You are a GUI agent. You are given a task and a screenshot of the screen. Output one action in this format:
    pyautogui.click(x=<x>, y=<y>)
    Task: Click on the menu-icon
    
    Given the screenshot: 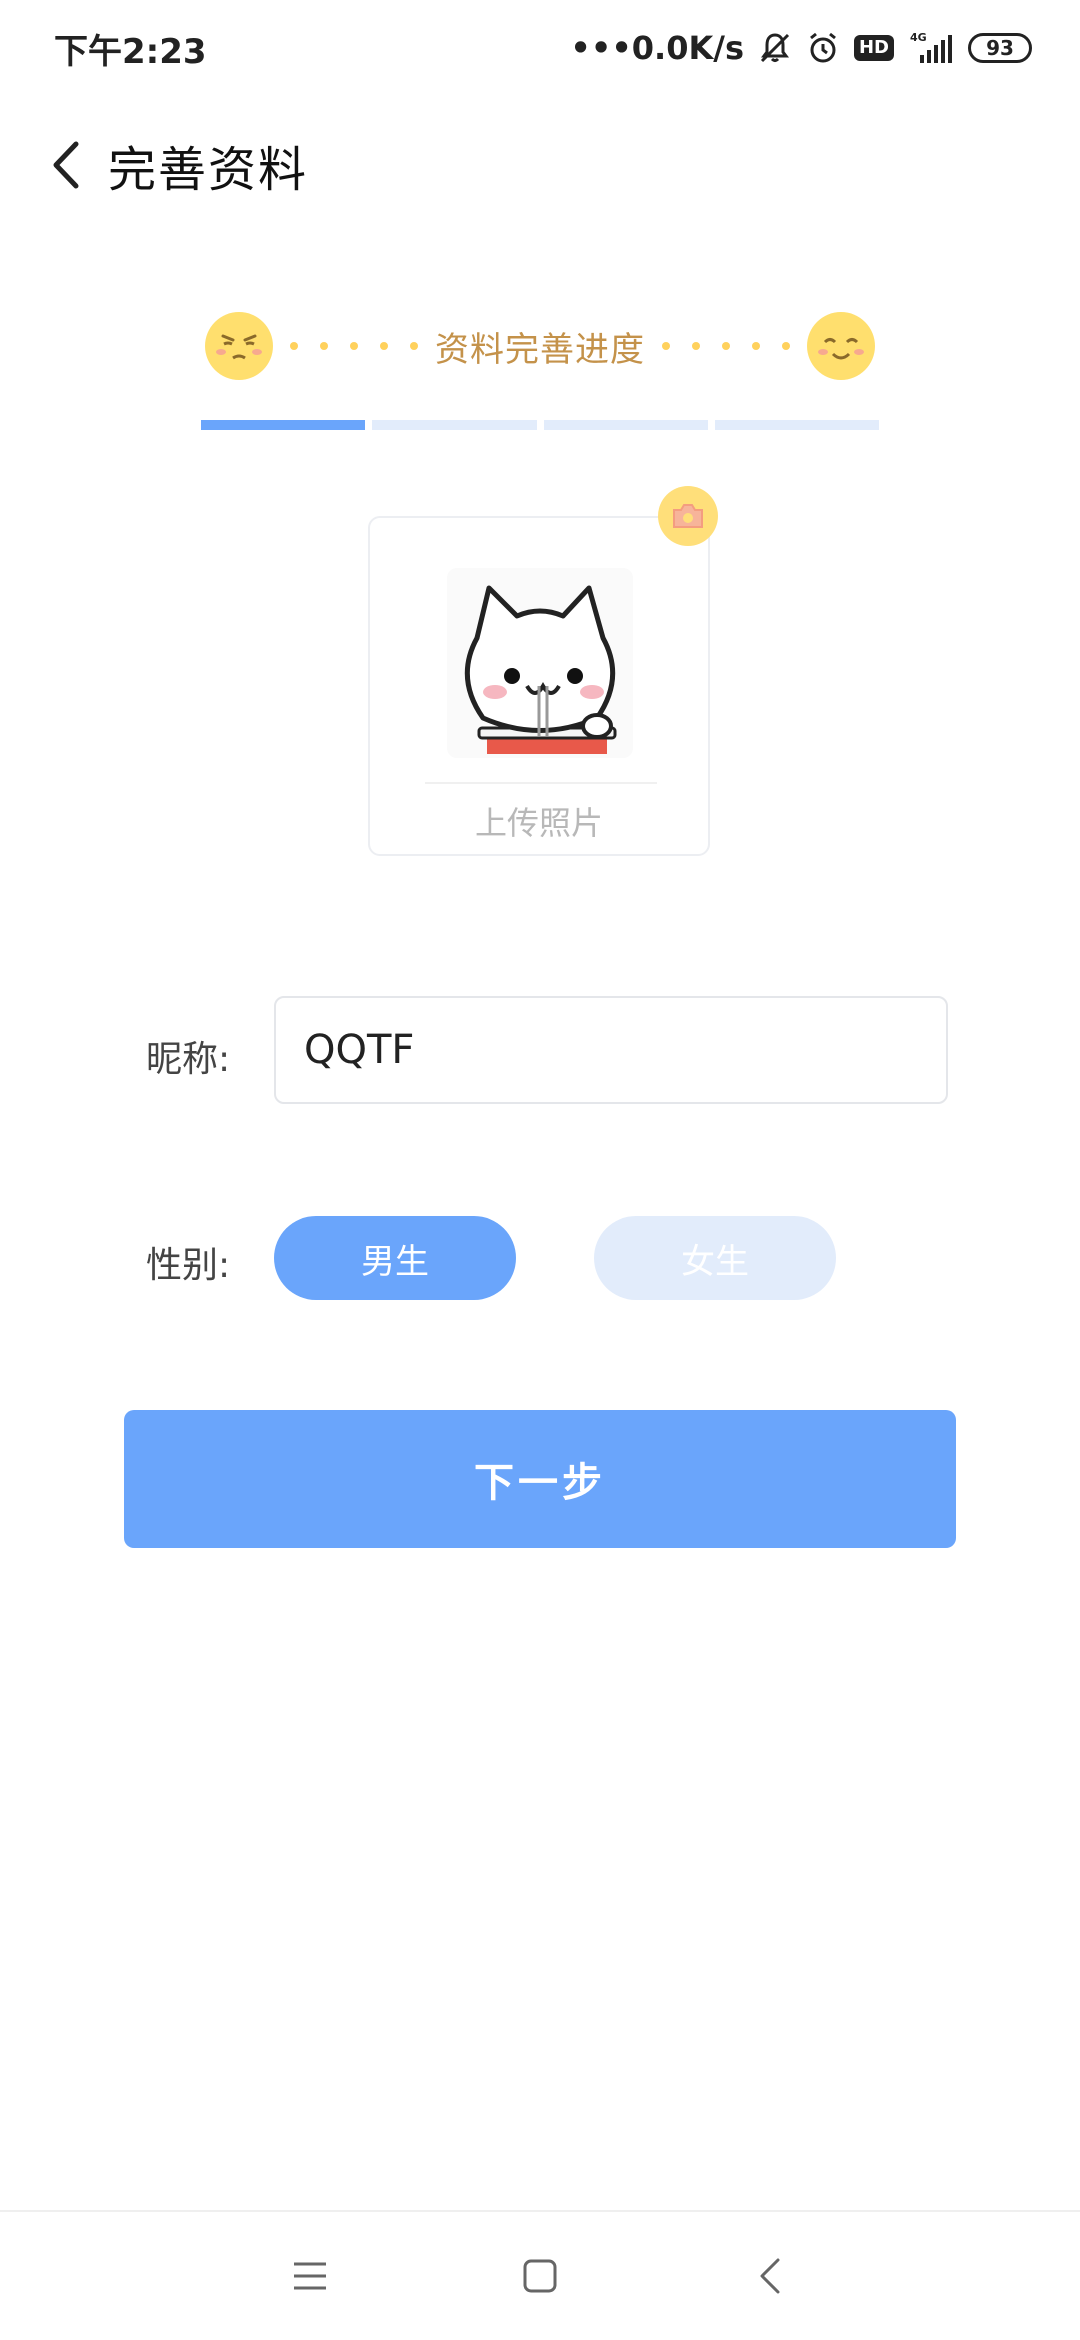 What is the action you would take?
    pyautogui.click(x=310, y=2276)
    